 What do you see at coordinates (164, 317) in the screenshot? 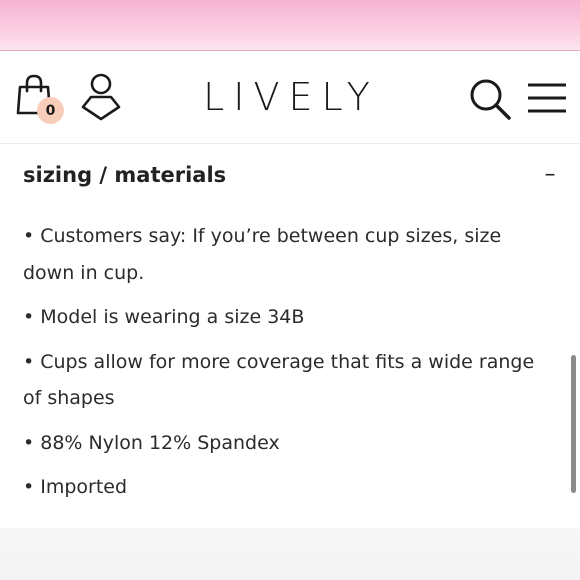
I see `list-item: • Model is wearing a size 34B` at bounding box center [164, 317].